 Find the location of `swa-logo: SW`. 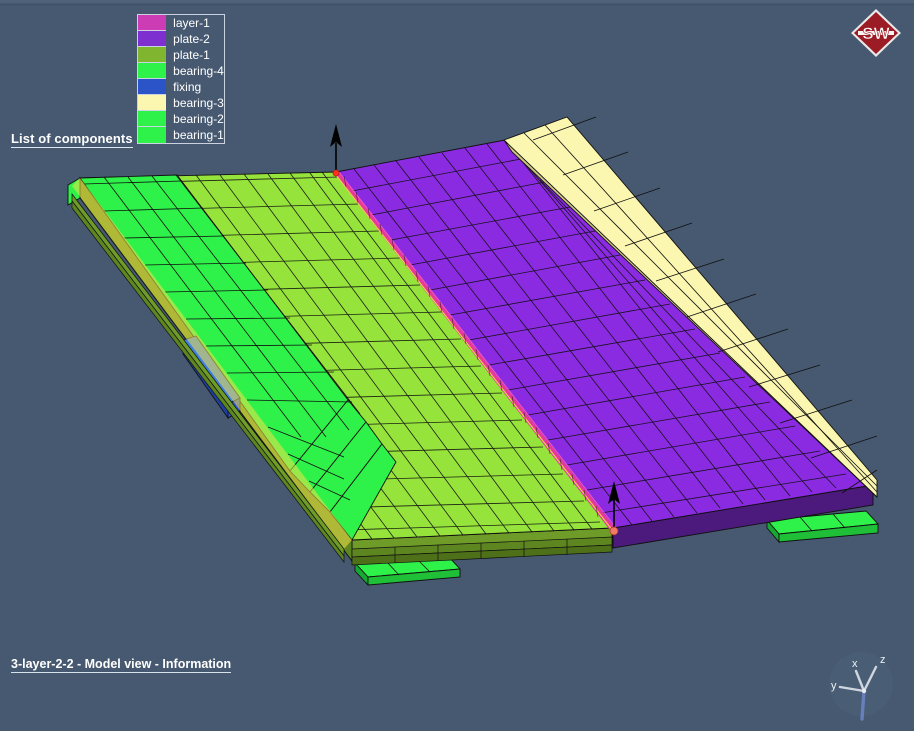

swa-logo: SW is located at coordinates (876, 33).